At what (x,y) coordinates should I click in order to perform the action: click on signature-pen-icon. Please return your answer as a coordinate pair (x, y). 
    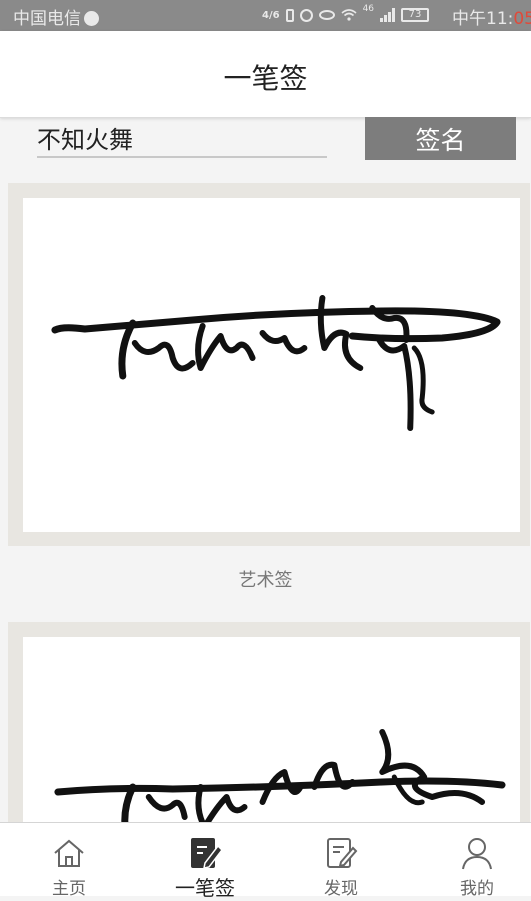
    Looking at the image, I should click on (207, 853).